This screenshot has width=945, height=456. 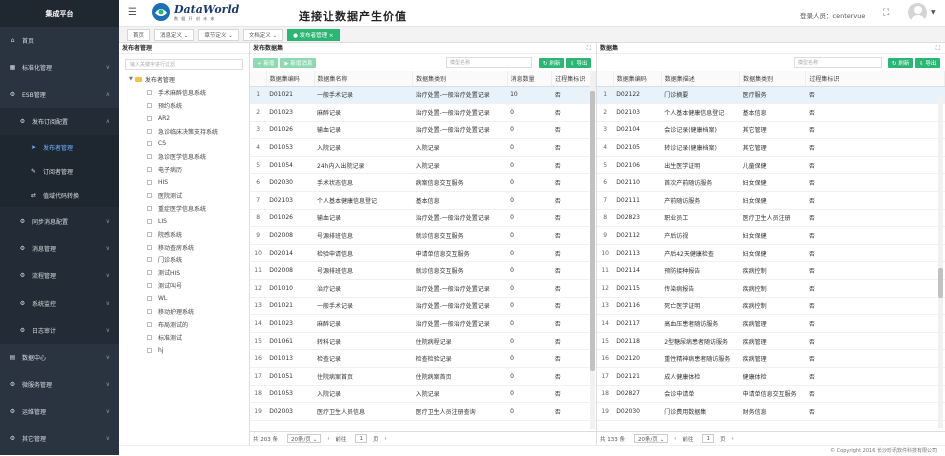 I want to click on sidebar-item: ⚙ 微服务管理 ∨, so click(x=59, y=384).